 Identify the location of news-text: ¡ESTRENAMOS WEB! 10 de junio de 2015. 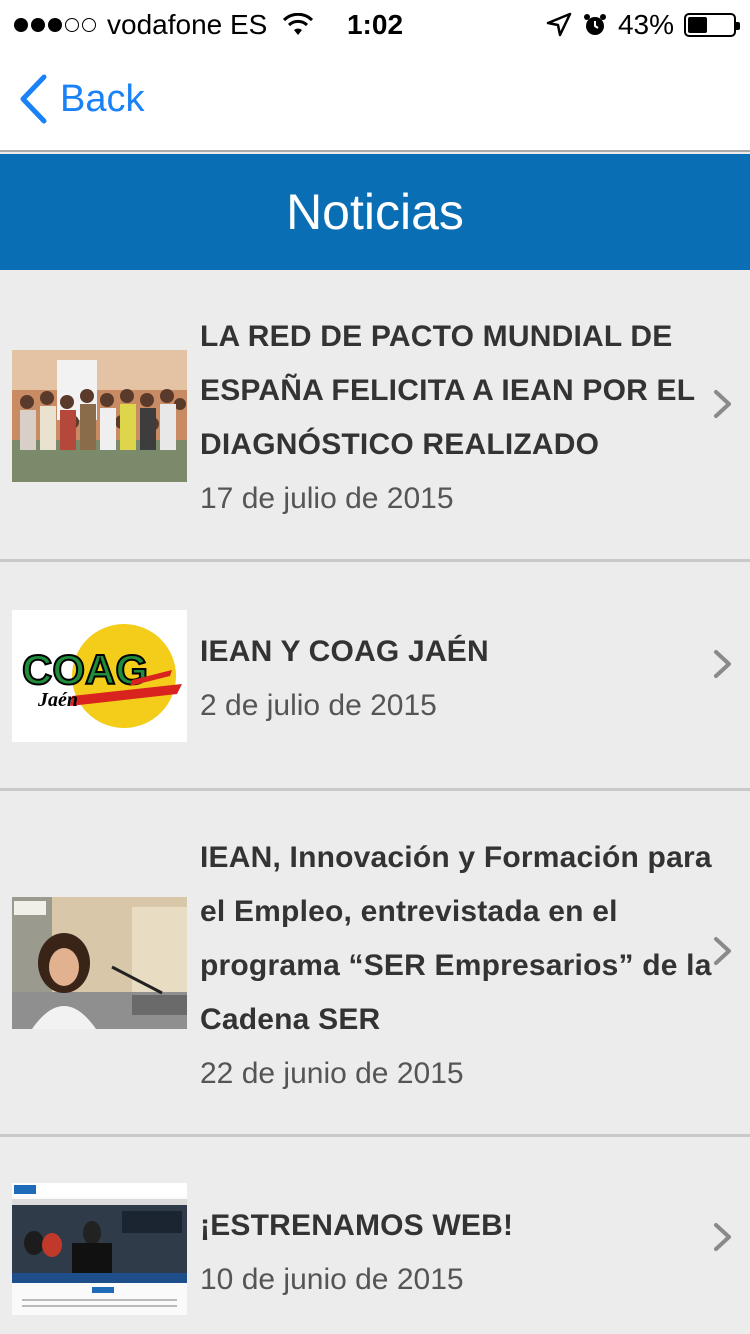
(457, 1253).